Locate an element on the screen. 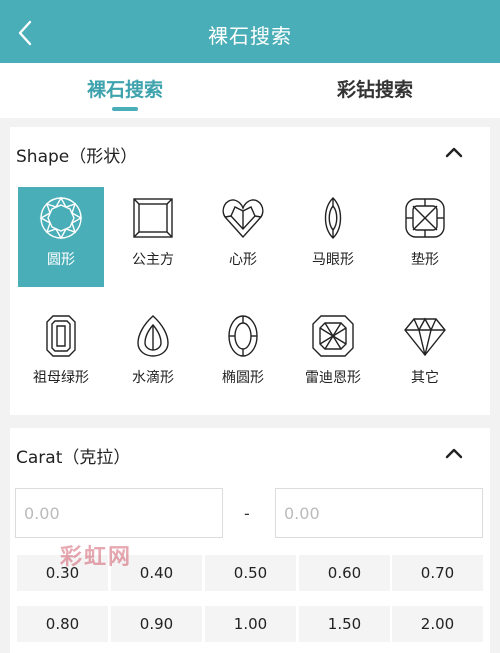  carat-preset-button: 0.40 is located at coordinates (156, 573).